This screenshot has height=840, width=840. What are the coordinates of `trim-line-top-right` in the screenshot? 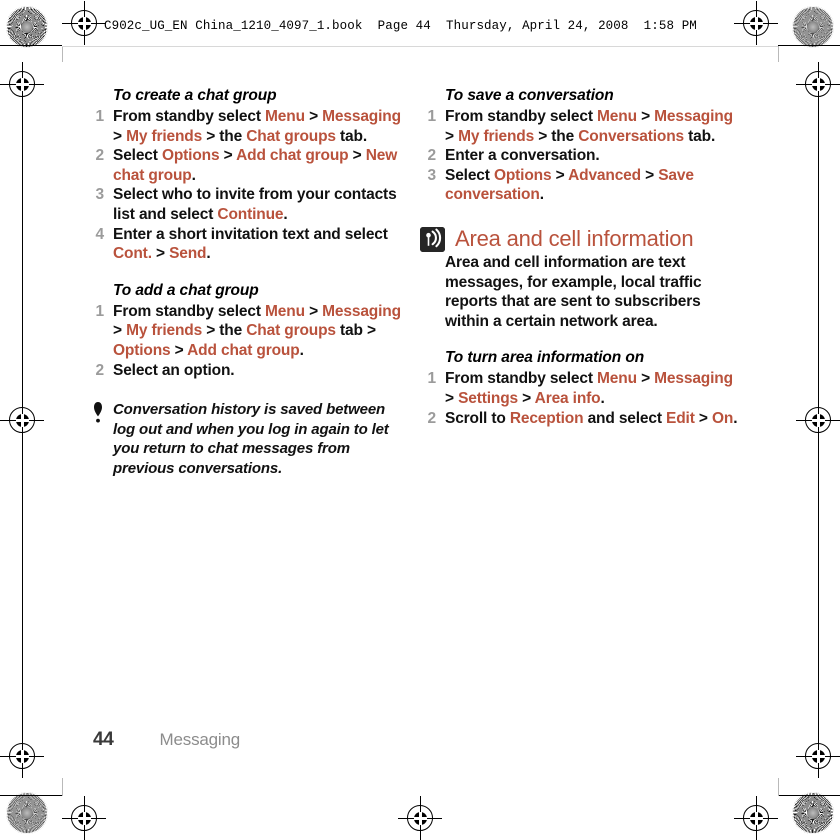 It's located at (809, 45).